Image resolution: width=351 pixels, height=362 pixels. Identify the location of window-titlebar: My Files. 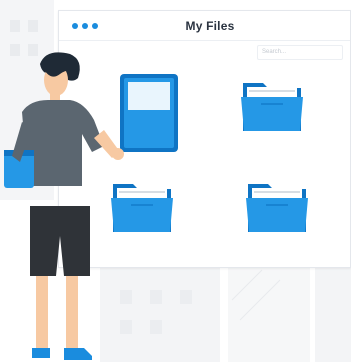
(204, 26).